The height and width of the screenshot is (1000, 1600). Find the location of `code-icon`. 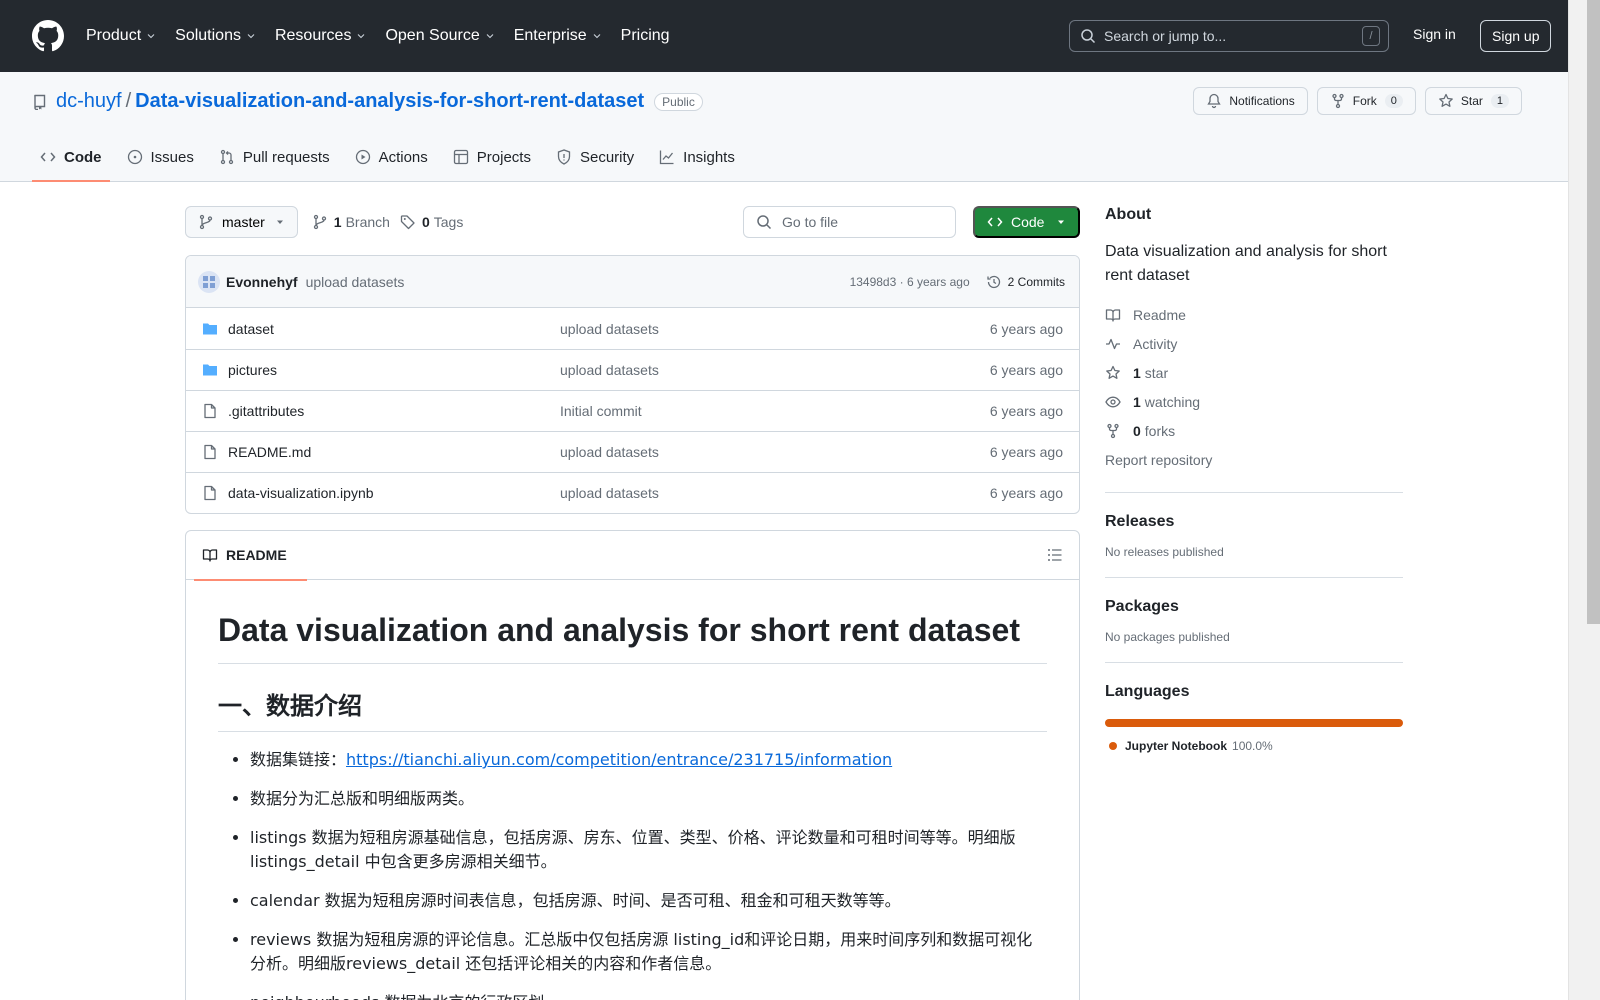

code-icon is located at coordinates (995, 222).